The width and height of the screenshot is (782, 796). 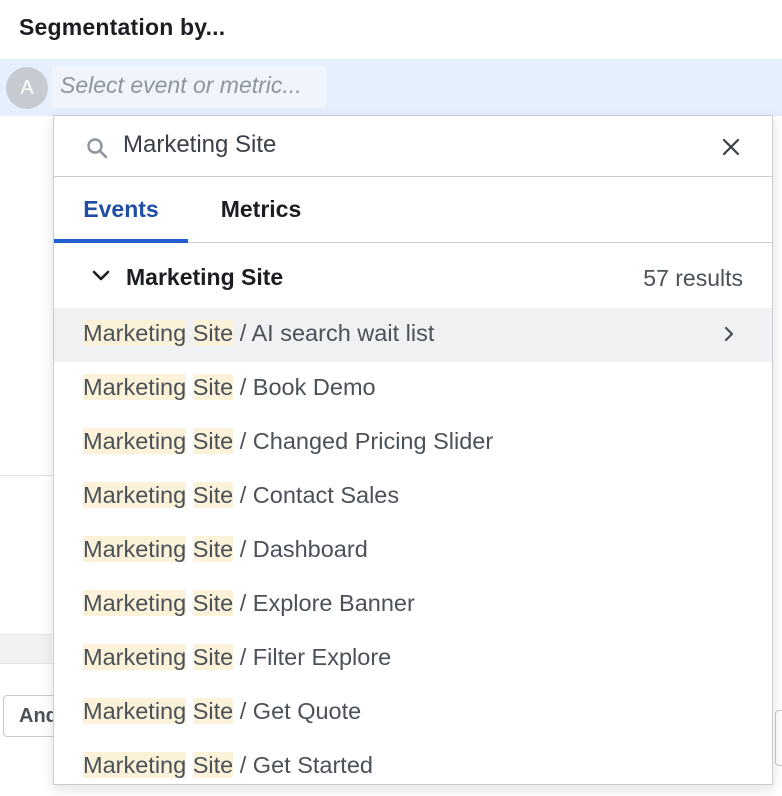 I want to click on list-item: Marketing Site / Contact Sales, so click(x=413, y=497).